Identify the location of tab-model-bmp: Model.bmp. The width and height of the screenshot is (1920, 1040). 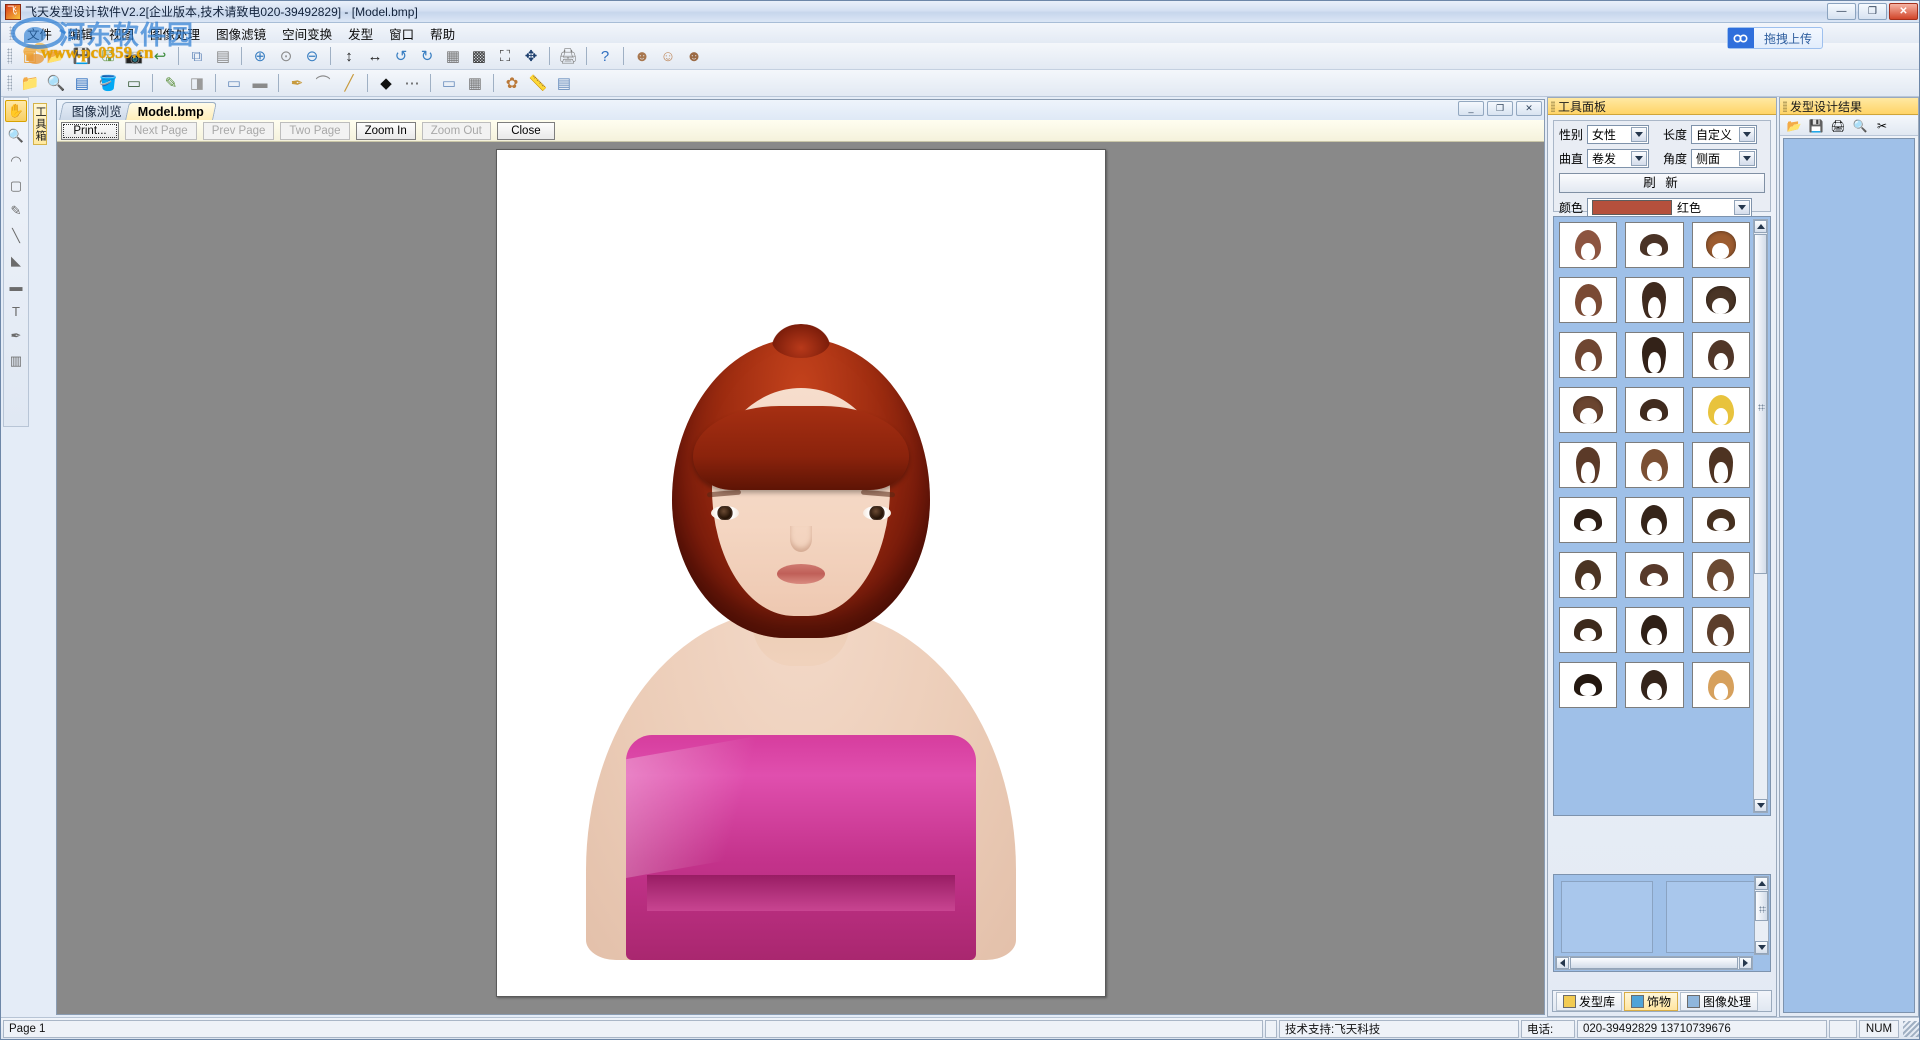
(171, 111).